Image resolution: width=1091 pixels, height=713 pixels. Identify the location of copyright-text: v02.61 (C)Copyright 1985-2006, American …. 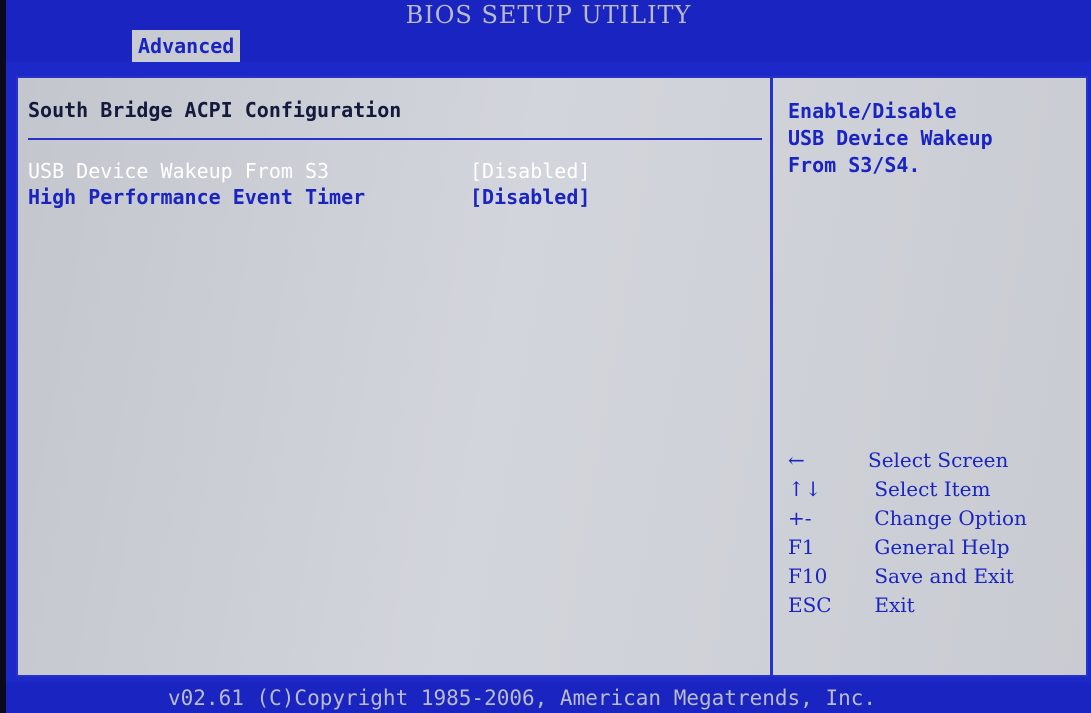
(522, 698).